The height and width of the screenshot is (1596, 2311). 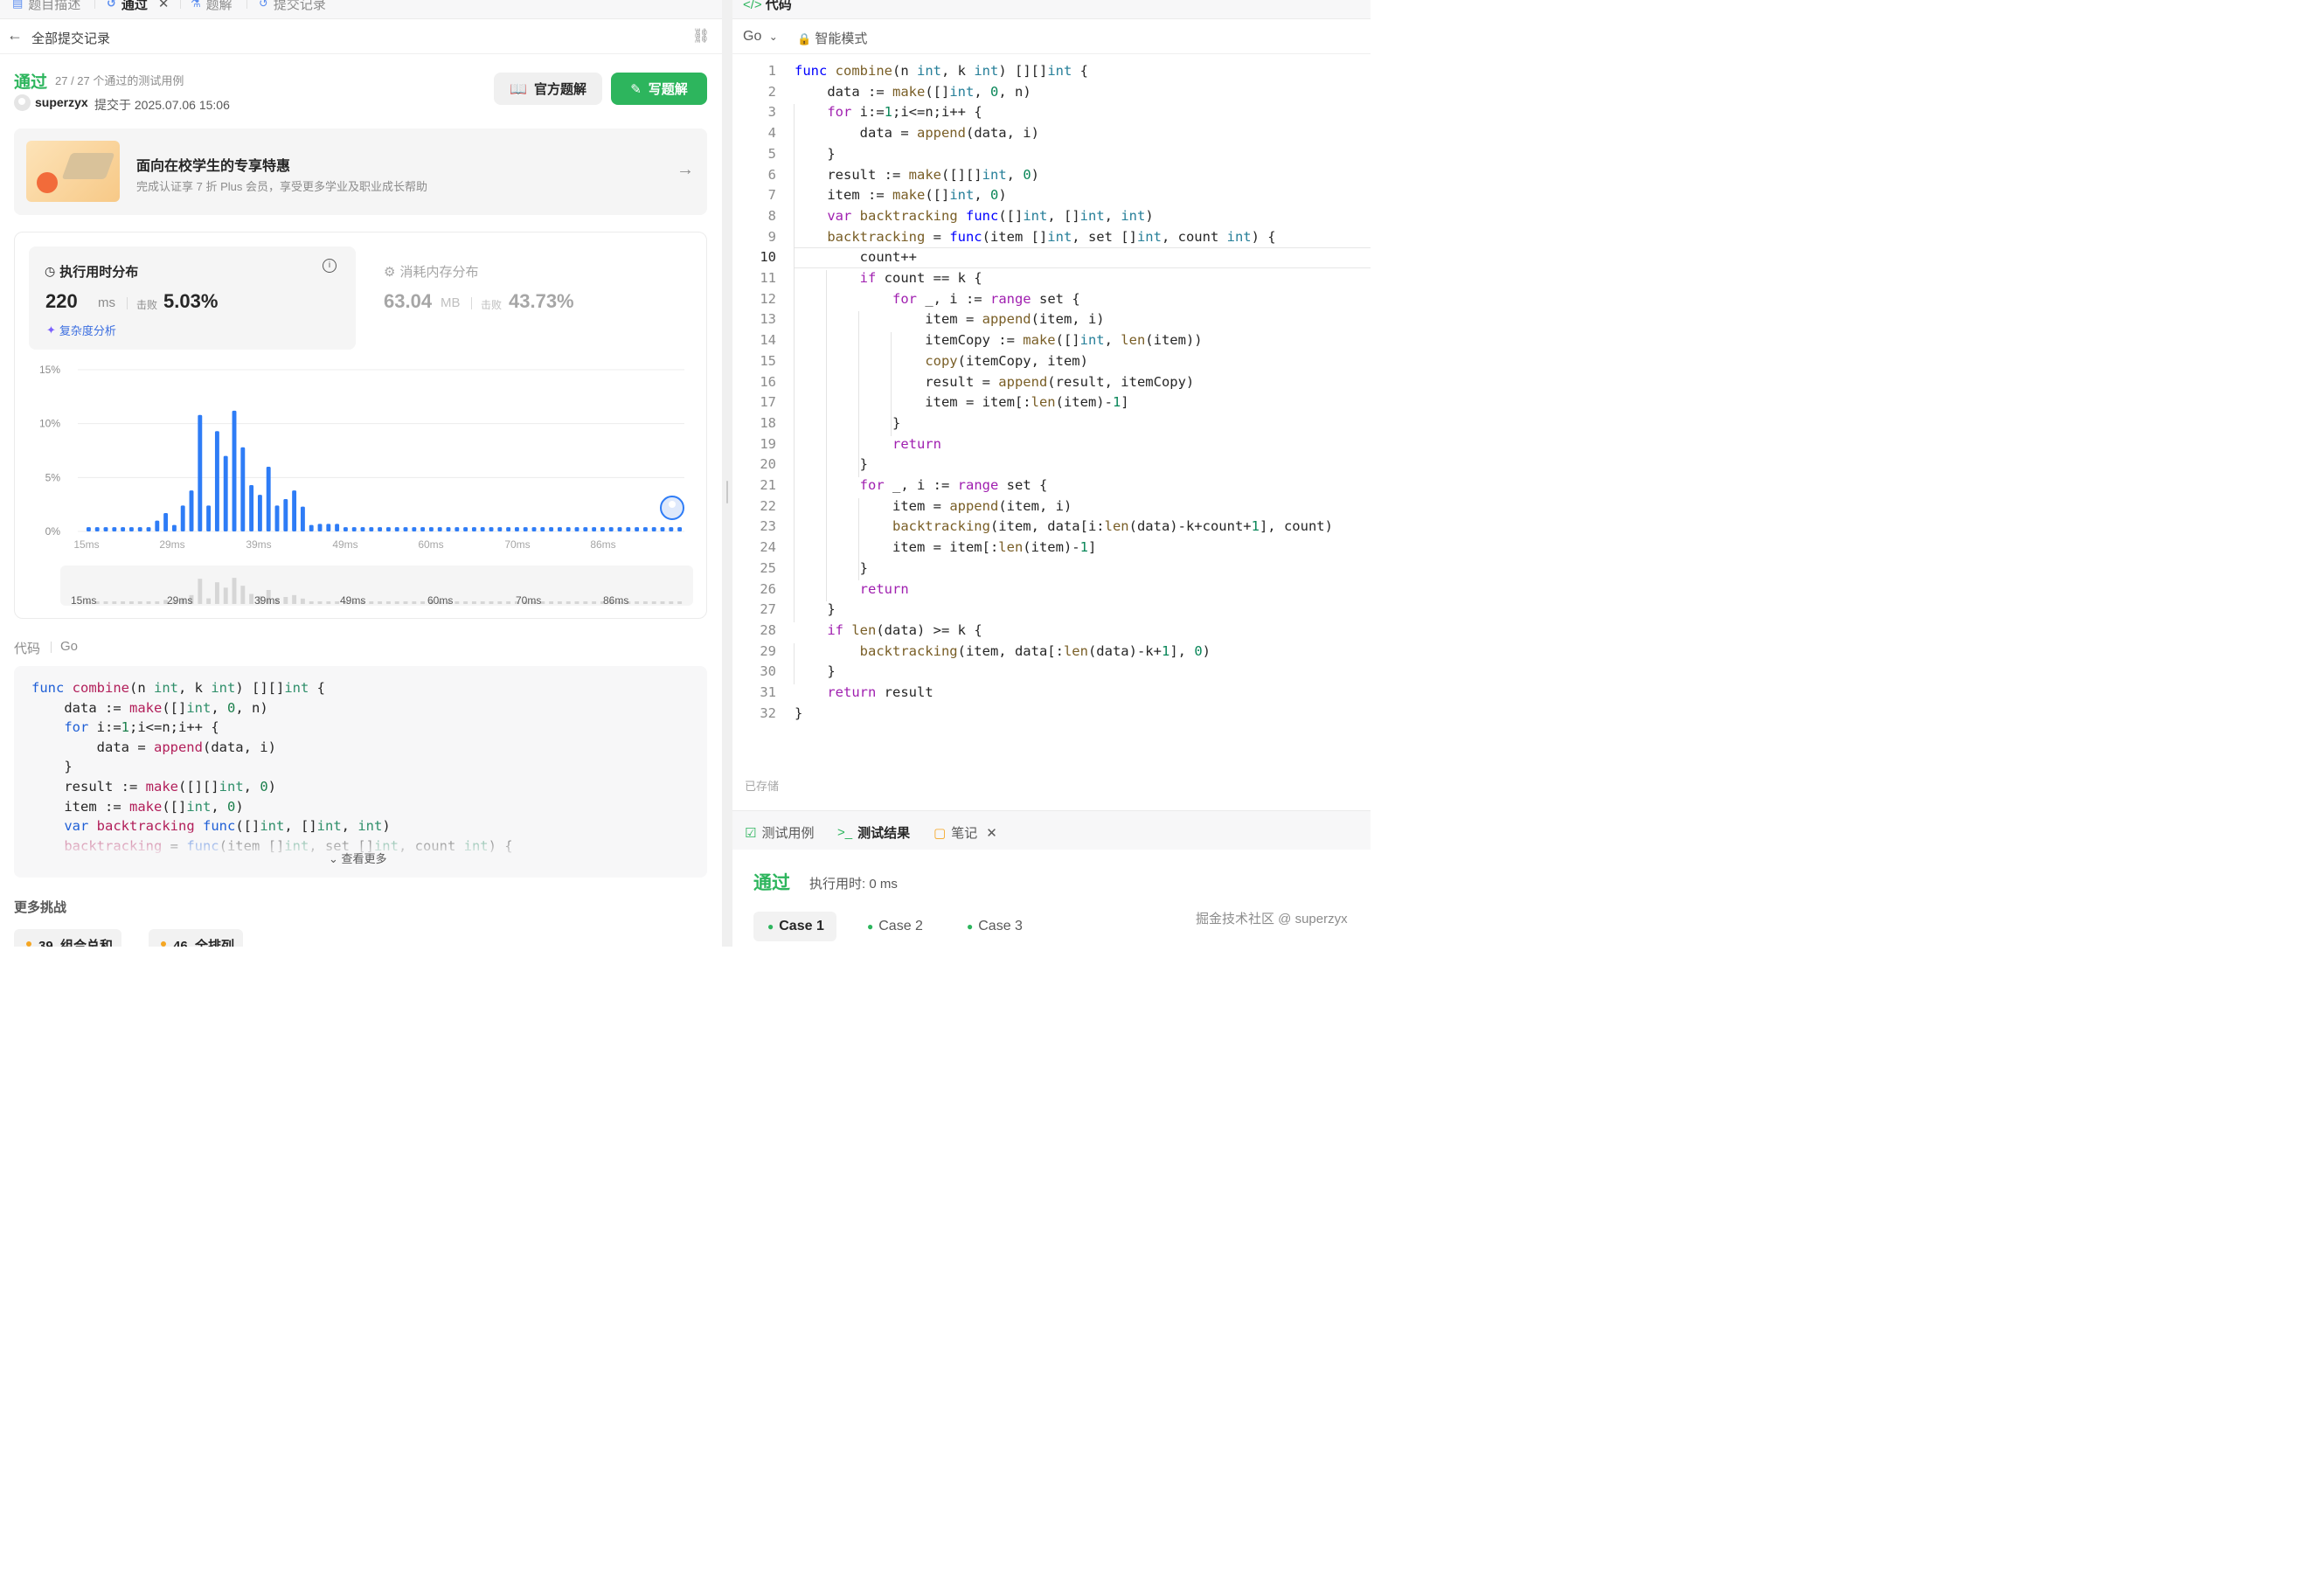 What do you see at coordinates (965, 832) in the screenshot?
I see `tab-notes: ▢ 笔记 ✕` at bounding box center [965, 832].